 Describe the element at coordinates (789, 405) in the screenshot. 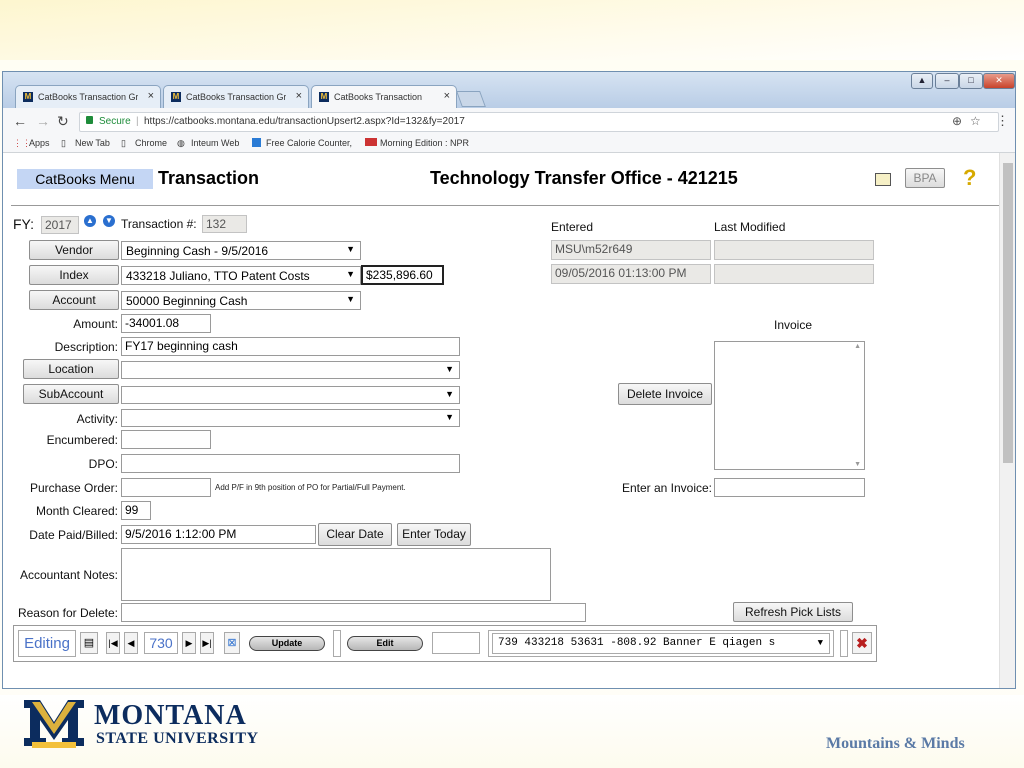

I see `invoice-list: ▲ ▼` at that location.